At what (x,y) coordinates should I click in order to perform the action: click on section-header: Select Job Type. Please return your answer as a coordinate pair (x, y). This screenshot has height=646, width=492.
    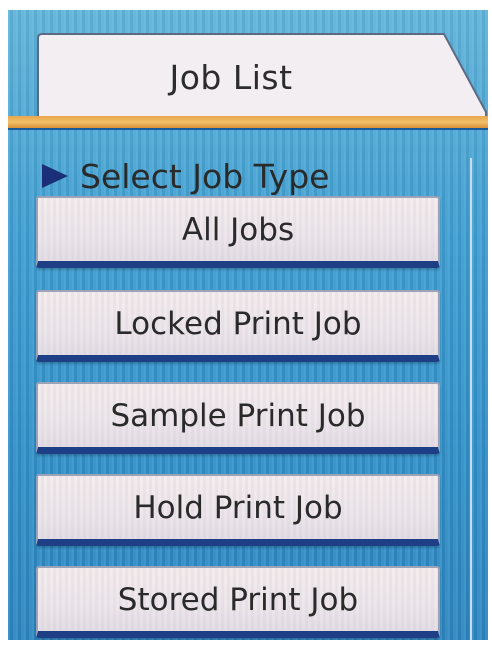
    Looking at the image, I should click on (185, 176).